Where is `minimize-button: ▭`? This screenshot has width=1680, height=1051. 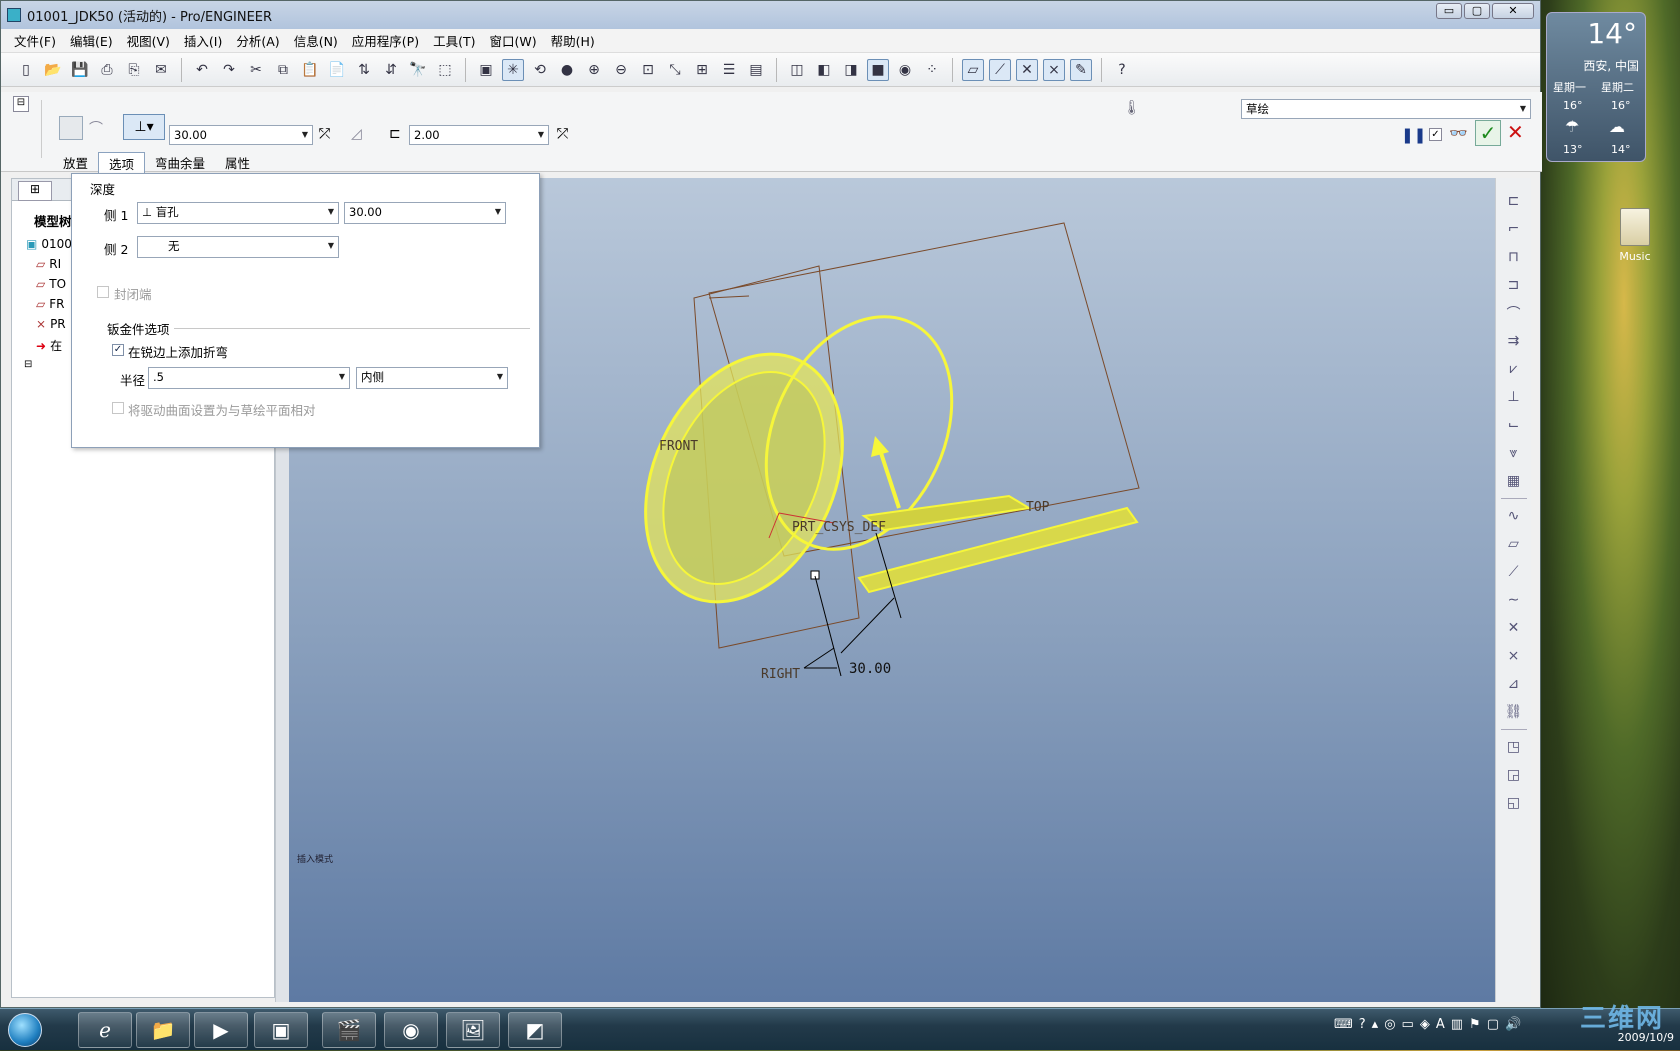
minimize-button: ▭ is located at coordinates (1449, 11).